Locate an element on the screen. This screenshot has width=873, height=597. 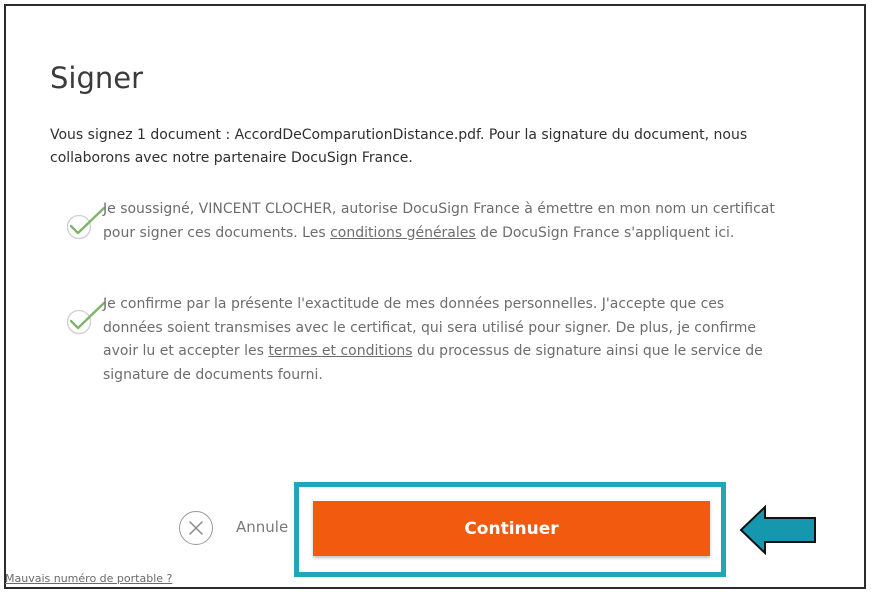
wrong-mobile-number-link: Mauvais numéro de portable ? is located at coordinates (88, 578).